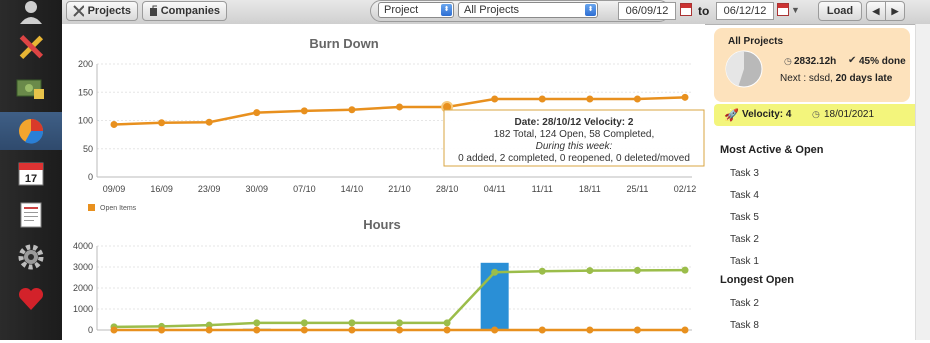 The width and height of the screenshot is (930, 343). I want to click on previous-button: ◀, so click(876, 11).